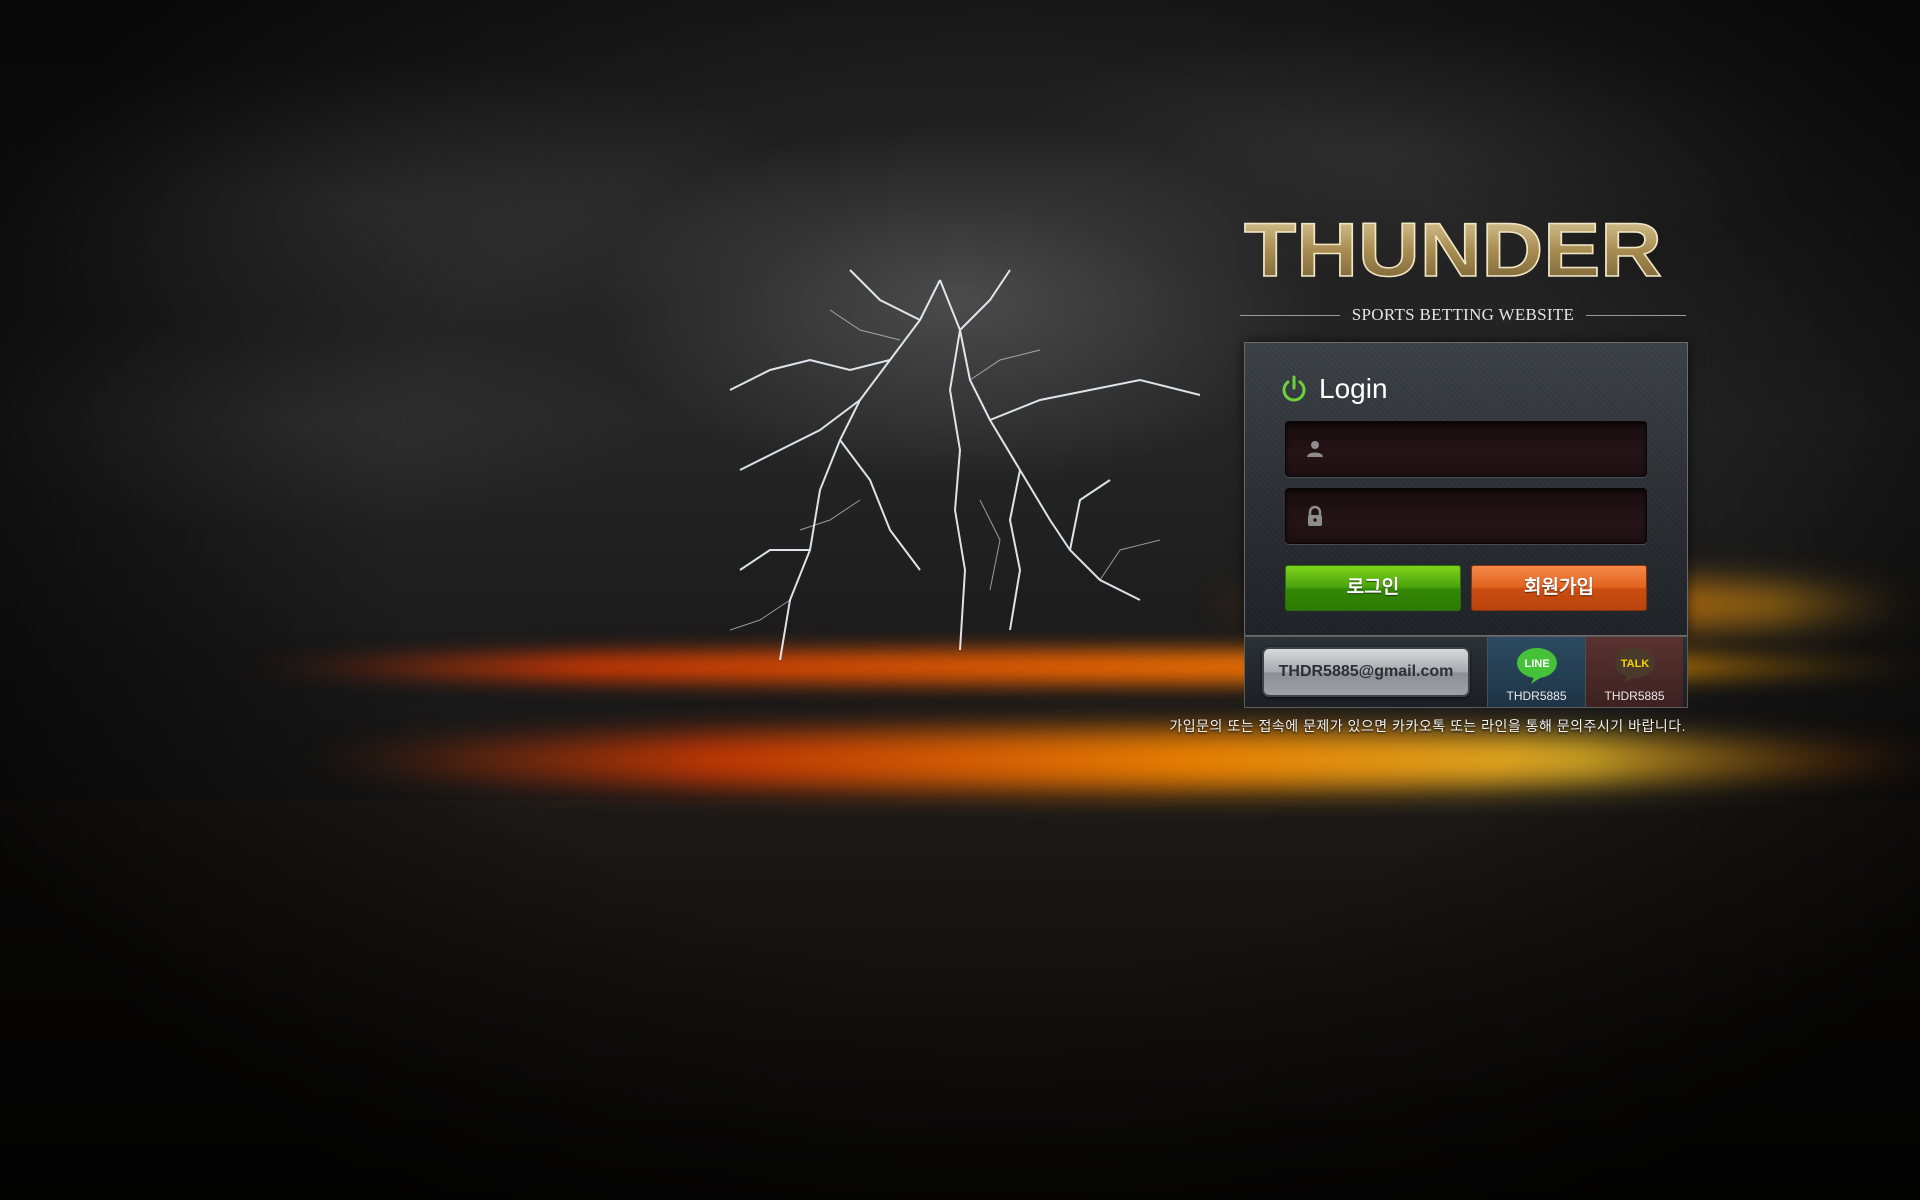 The width and height of the screenshot is (1920, 1200). I want to click on tagline-row: SPORTS BETTING WEBSITE, so click(1463, 315).